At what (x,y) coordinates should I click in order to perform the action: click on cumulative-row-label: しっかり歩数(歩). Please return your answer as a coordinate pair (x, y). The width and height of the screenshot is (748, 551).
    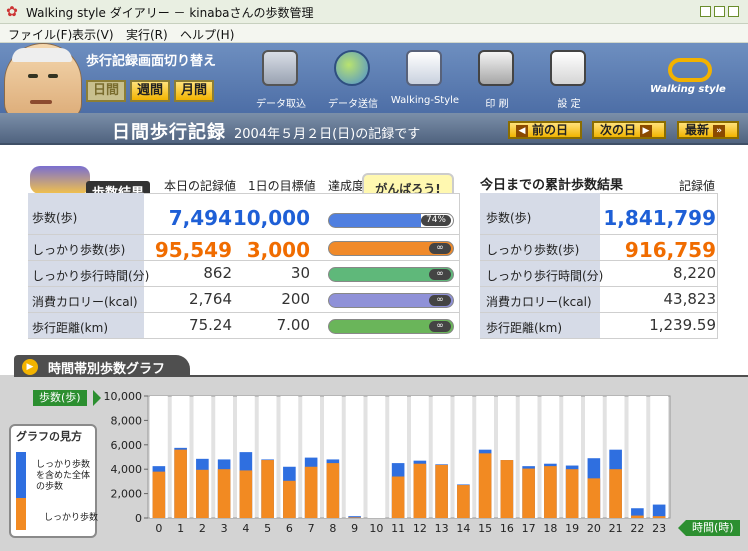
    Looking at the image, I should click on (533, 250).